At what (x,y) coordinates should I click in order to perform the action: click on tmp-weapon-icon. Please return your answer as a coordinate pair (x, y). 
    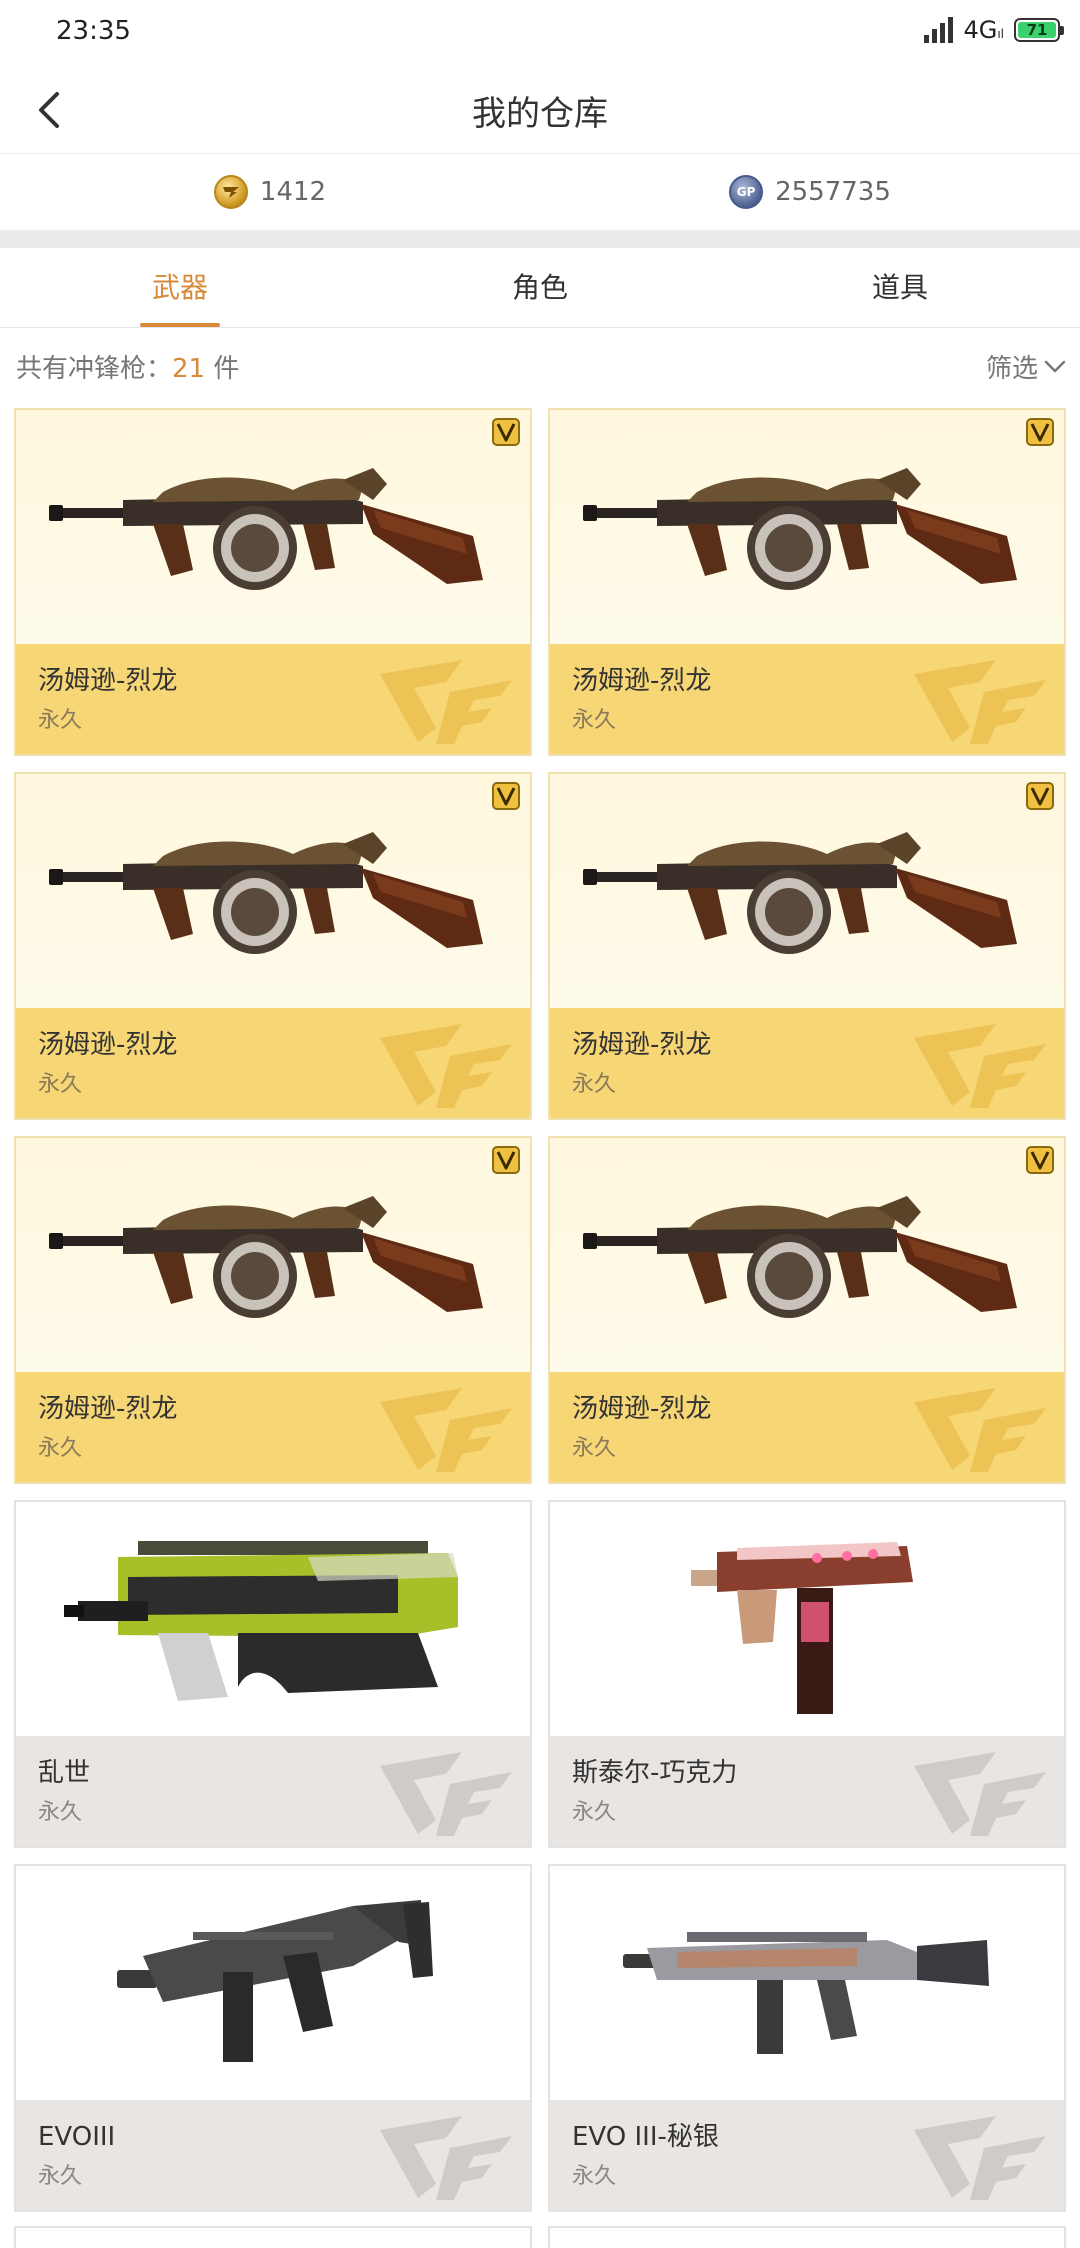
    Looking at the image, I should click on (807, 1619).